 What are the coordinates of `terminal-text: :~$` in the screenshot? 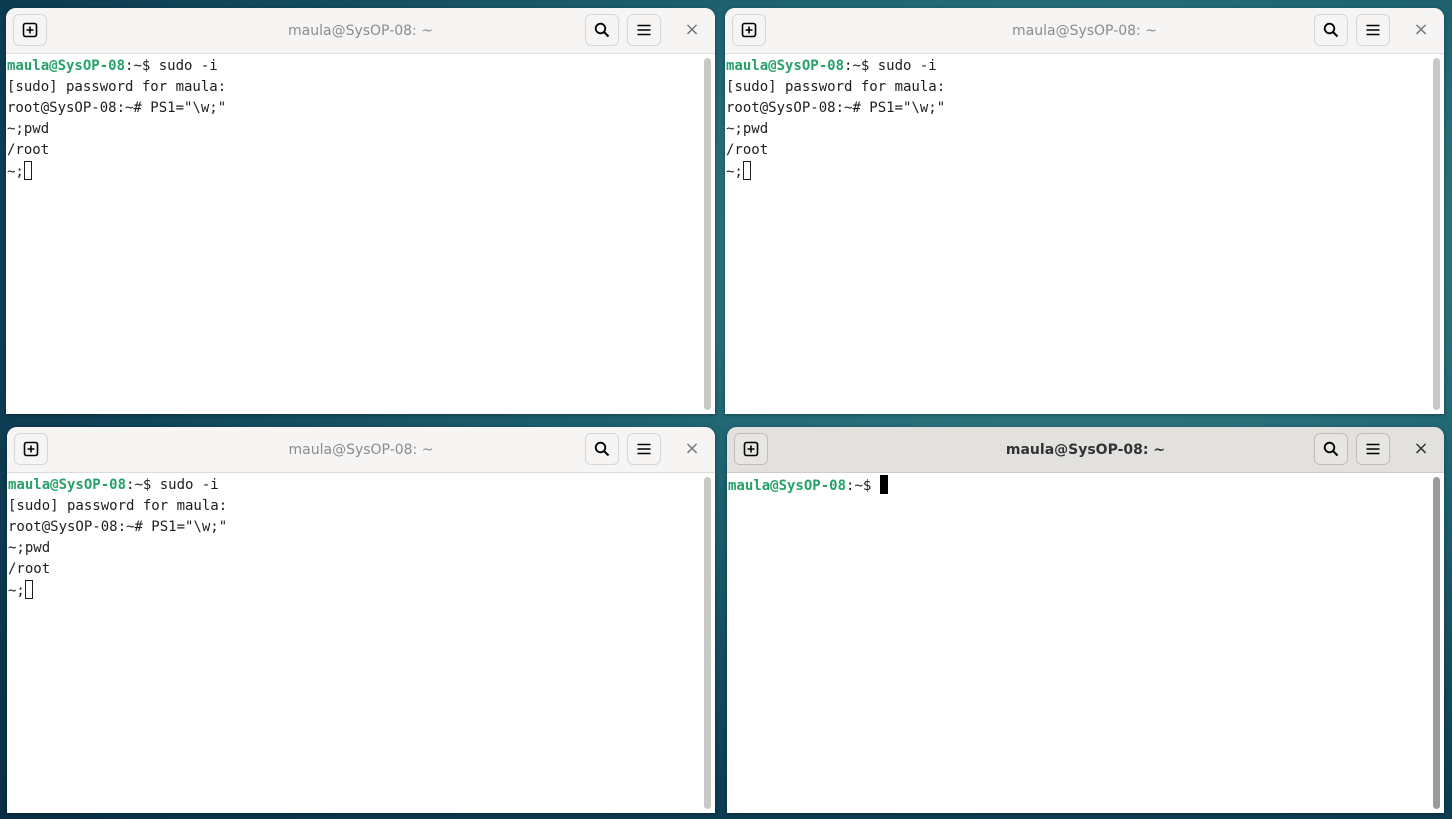 It's located at (863, 486).